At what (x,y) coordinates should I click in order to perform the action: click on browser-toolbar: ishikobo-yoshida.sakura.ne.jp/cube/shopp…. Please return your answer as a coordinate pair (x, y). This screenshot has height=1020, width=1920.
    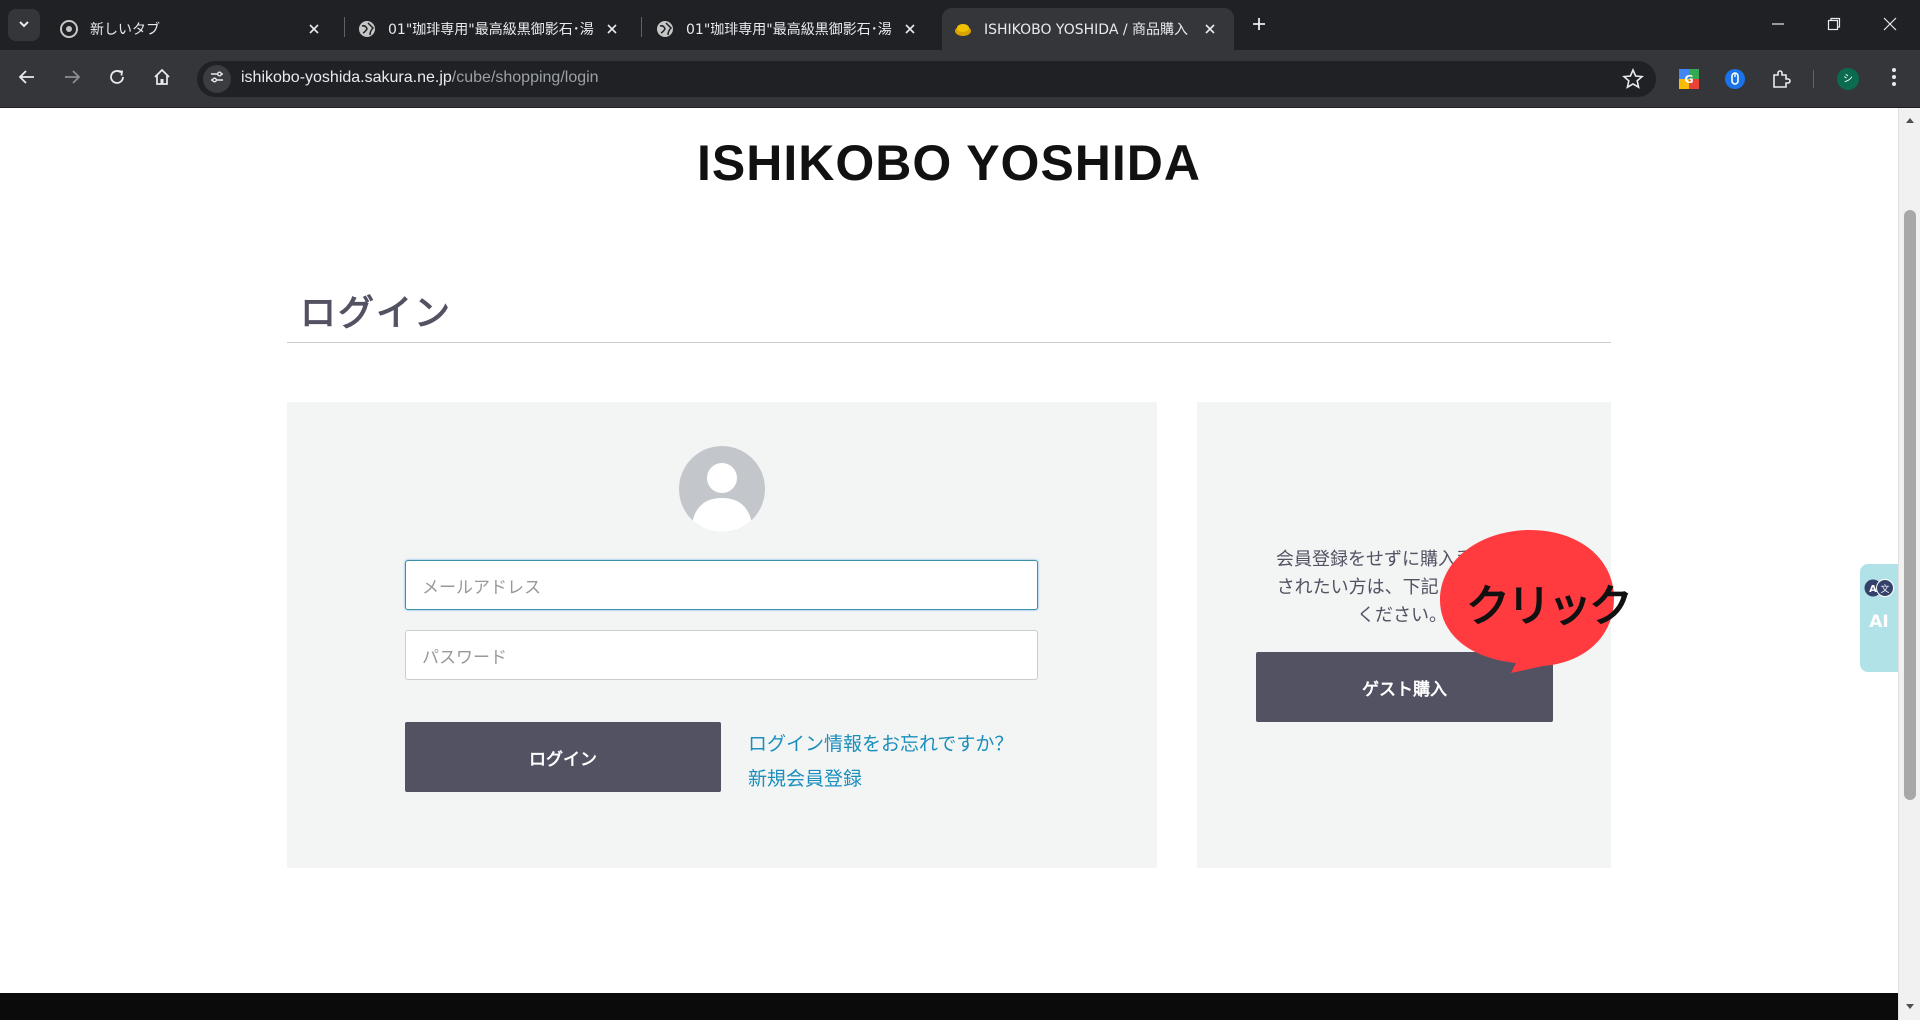
    Looking at the image, I should click on (960, 79).